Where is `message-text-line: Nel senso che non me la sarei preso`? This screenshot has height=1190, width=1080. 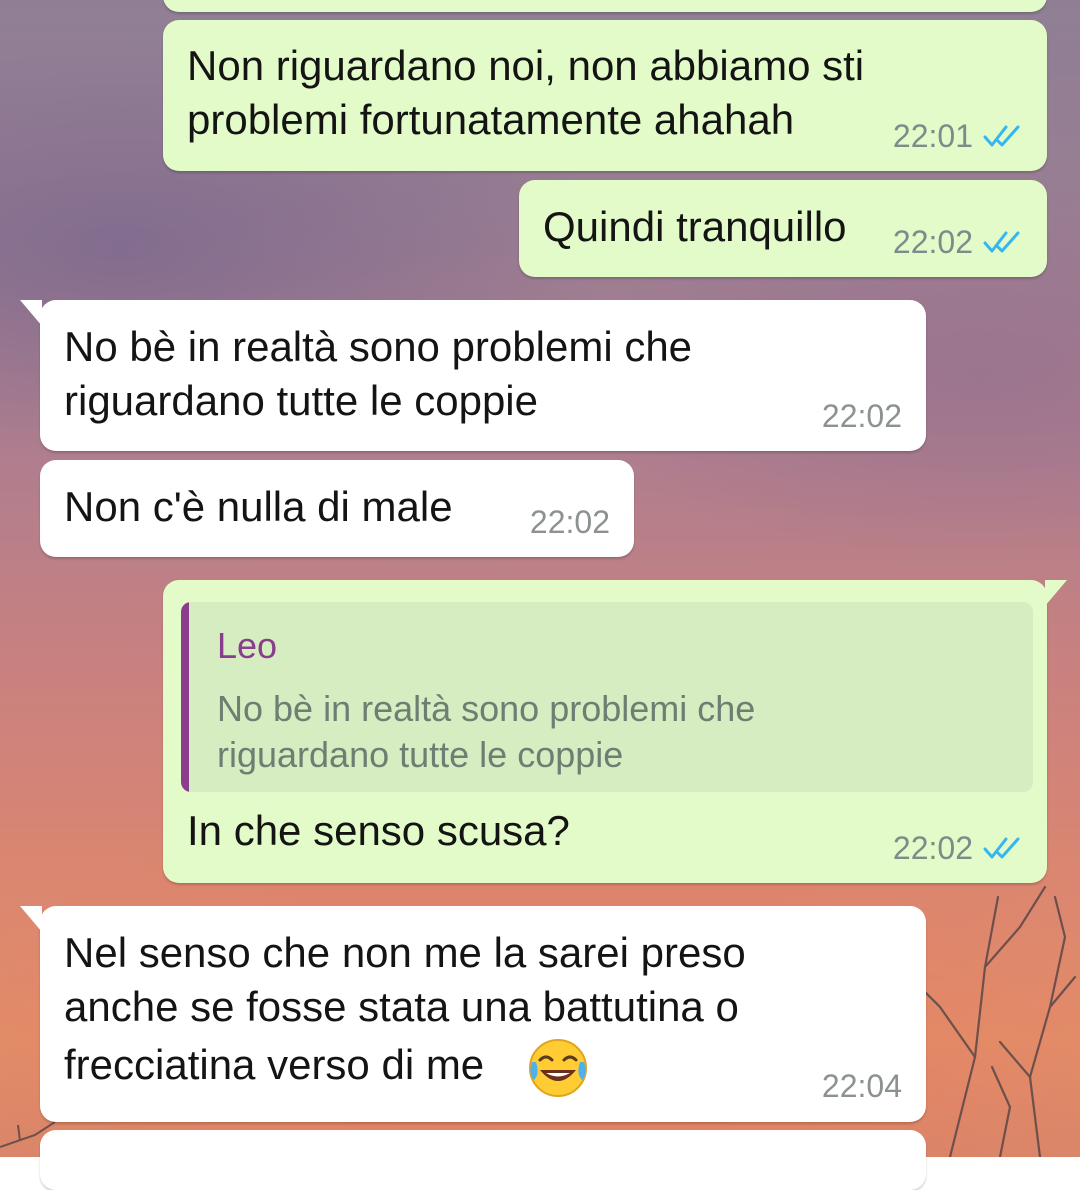 message-text-line: Nel senso che non me la sarei preso is located at coordinates (405, 952).